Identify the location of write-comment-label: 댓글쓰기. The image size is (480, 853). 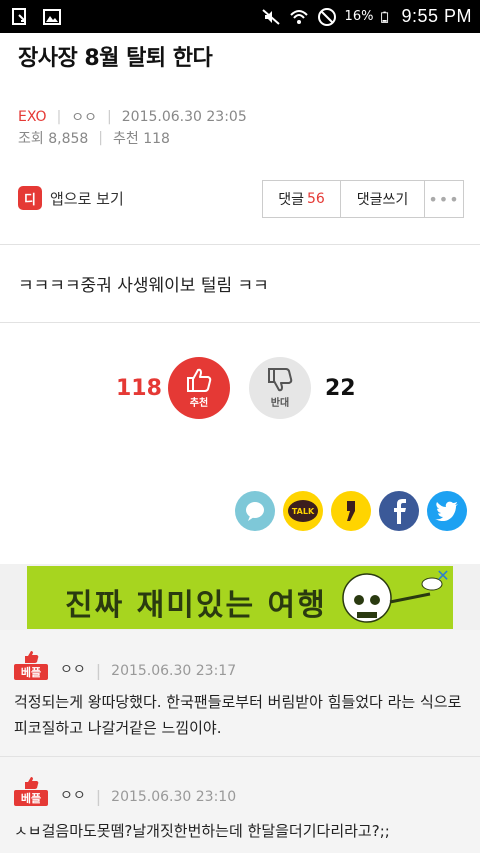
(382, 200).